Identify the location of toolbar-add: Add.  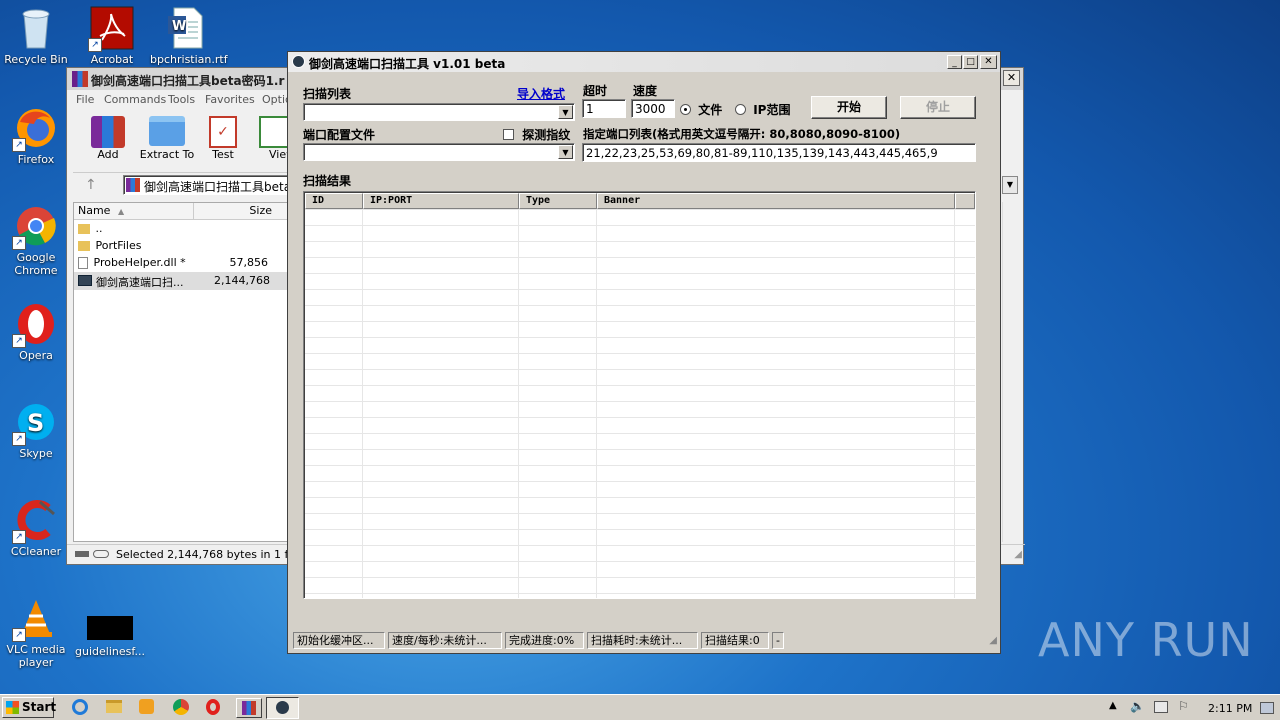
(108, 138).